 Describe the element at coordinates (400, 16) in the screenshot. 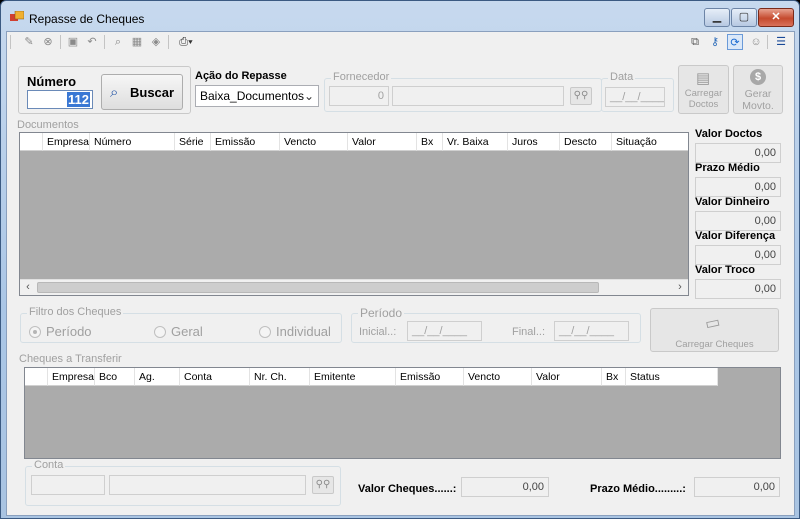

I see `title-bar: Repasse de Cheques ▁ ▢ ✕` at that location.